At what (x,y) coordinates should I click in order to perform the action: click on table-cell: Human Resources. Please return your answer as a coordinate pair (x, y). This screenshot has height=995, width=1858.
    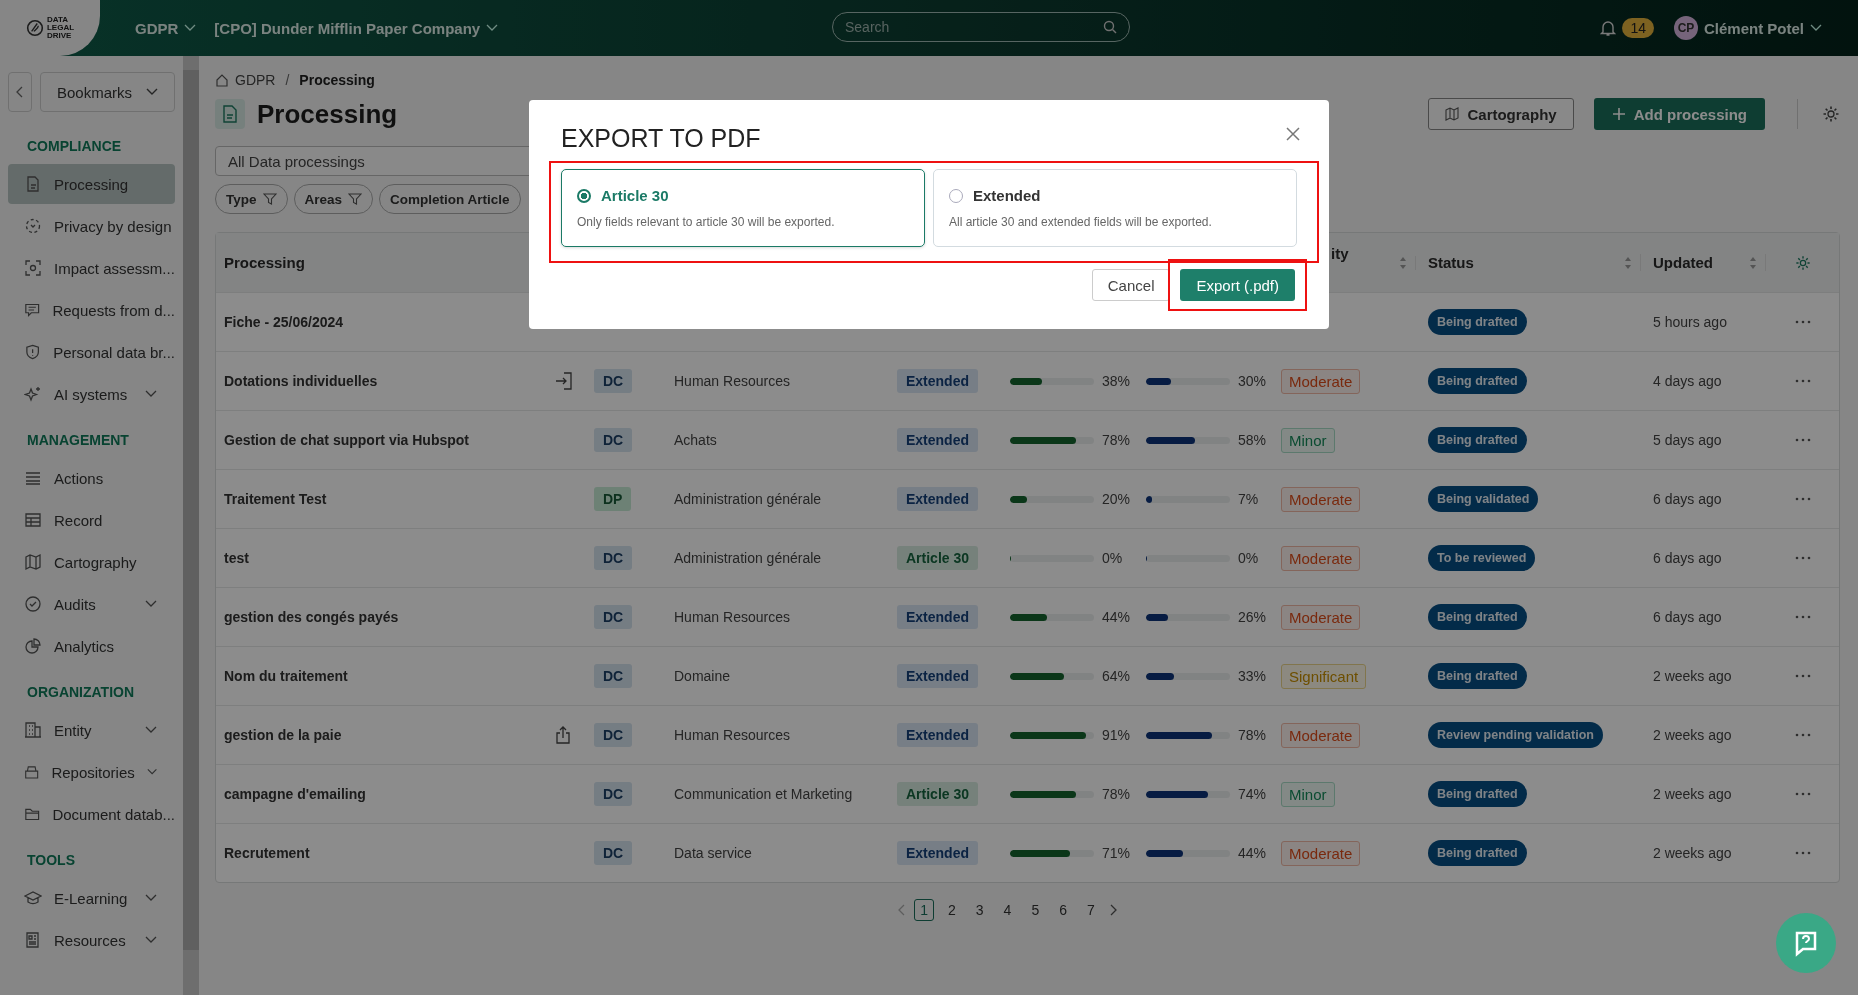
    Looking at the image, I should click on (732, 617).